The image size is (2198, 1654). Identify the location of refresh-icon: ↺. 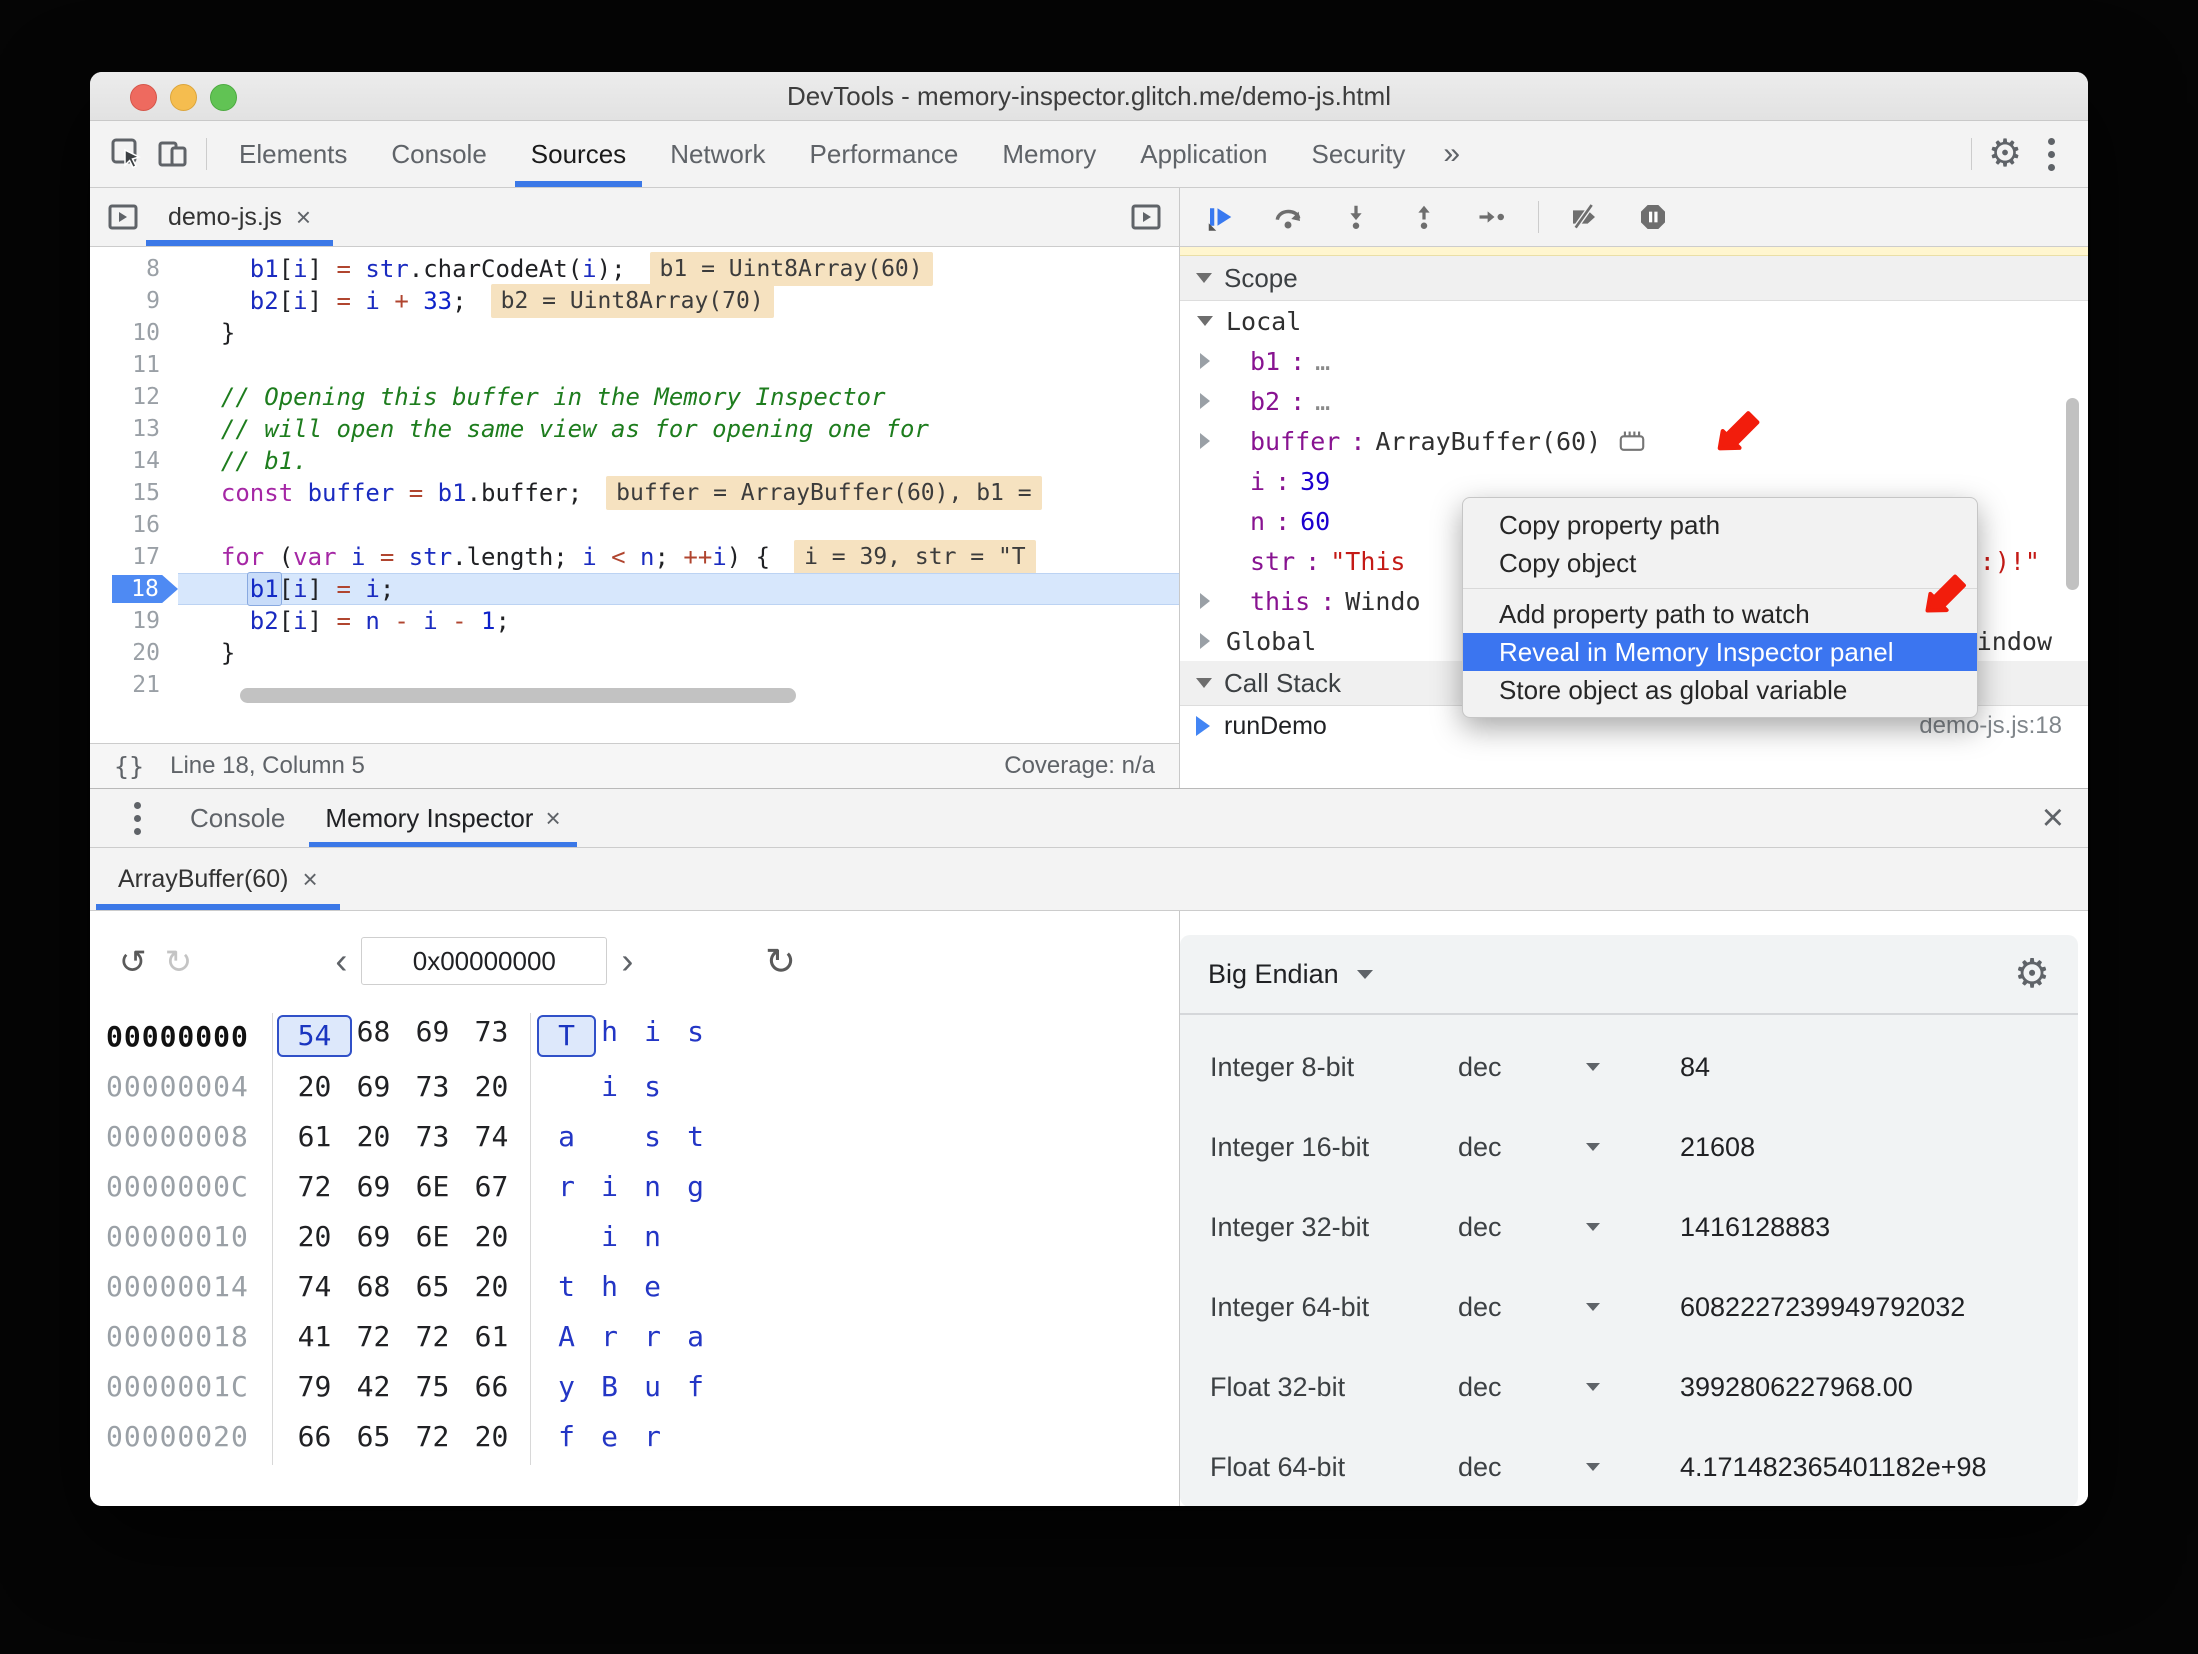
(780, 961).